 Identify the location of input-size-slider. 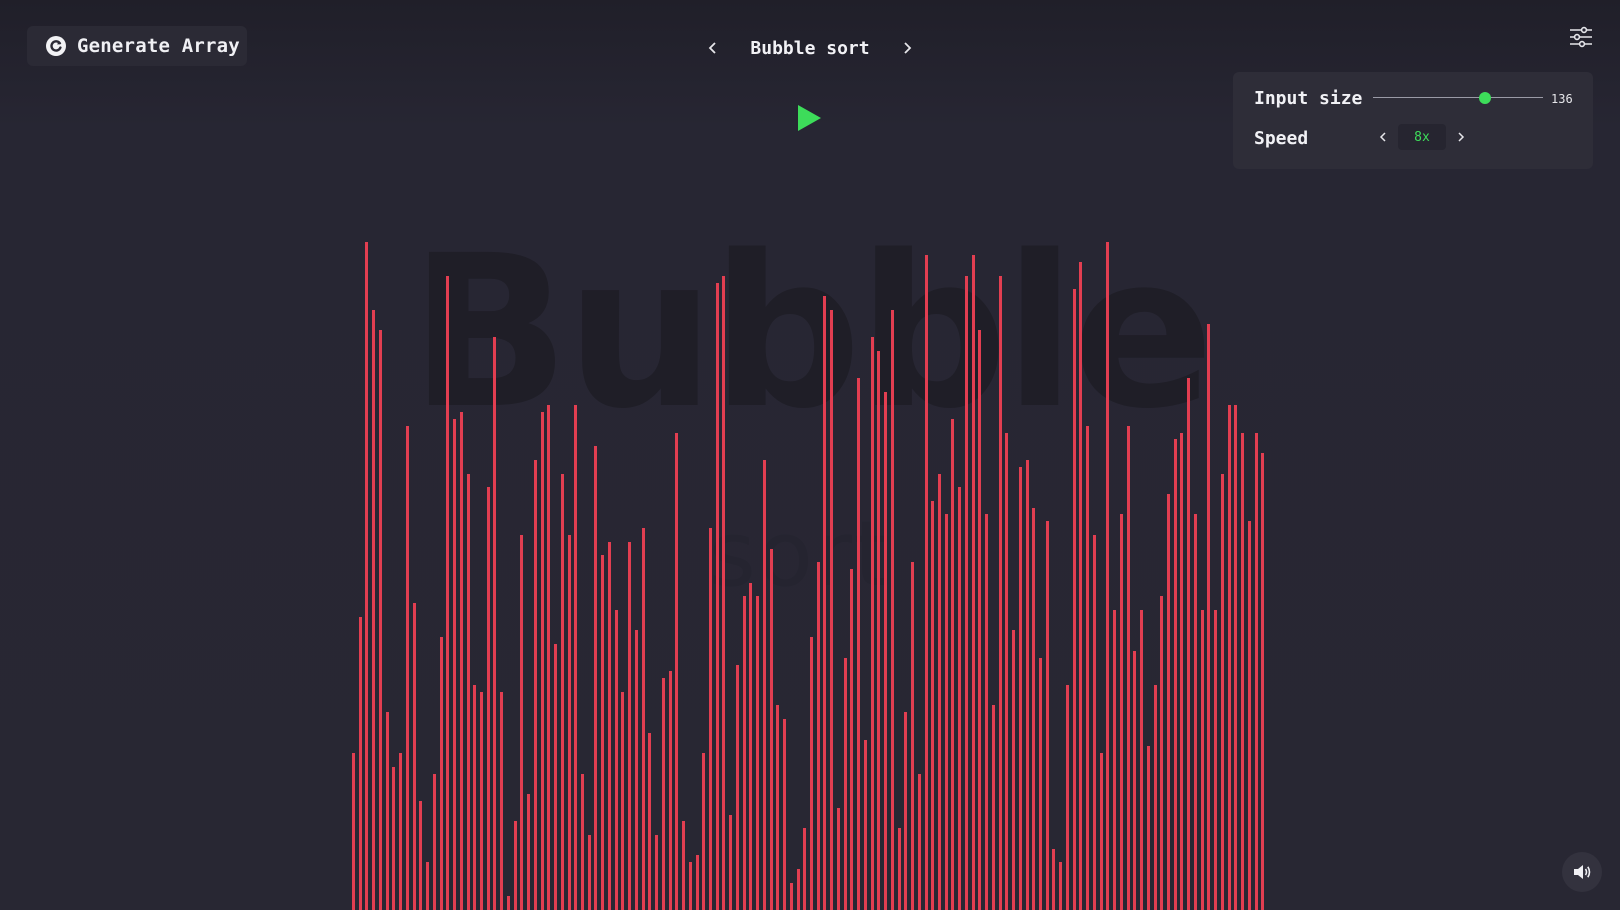
(1458, 98).